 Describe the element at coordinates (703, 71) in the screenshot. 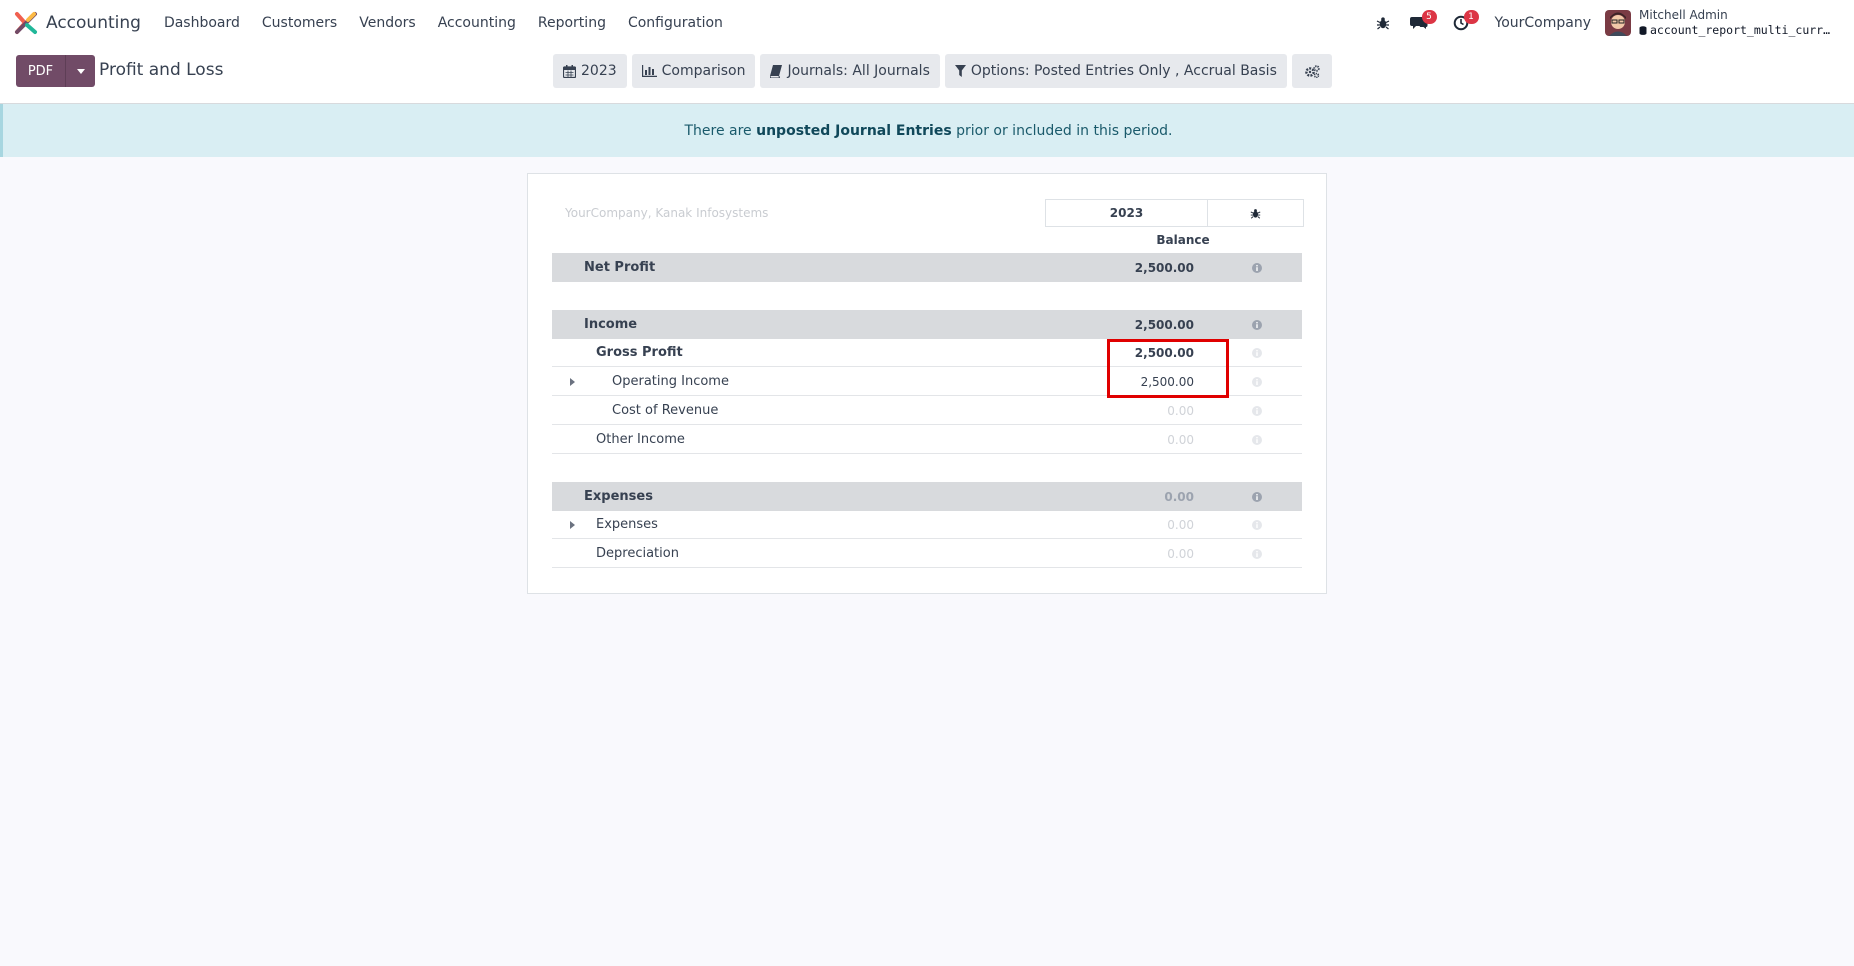

I see `comparison-filter-label: Comparison` at that location.